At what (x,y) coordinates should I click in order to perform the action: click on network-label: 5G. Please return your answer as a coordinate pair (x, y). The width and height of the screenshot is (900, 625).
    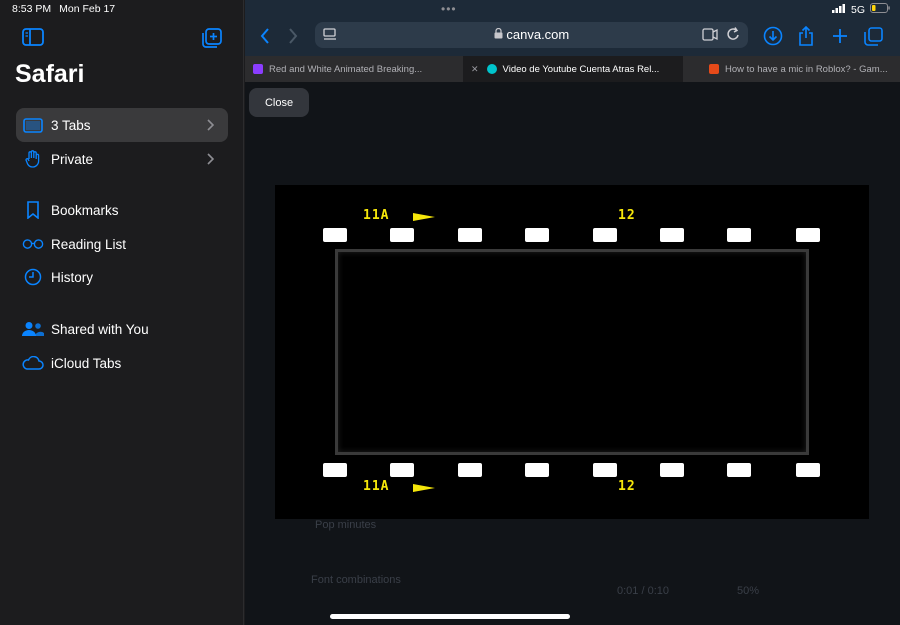
    Looking at the image, I should click on (857, 9).